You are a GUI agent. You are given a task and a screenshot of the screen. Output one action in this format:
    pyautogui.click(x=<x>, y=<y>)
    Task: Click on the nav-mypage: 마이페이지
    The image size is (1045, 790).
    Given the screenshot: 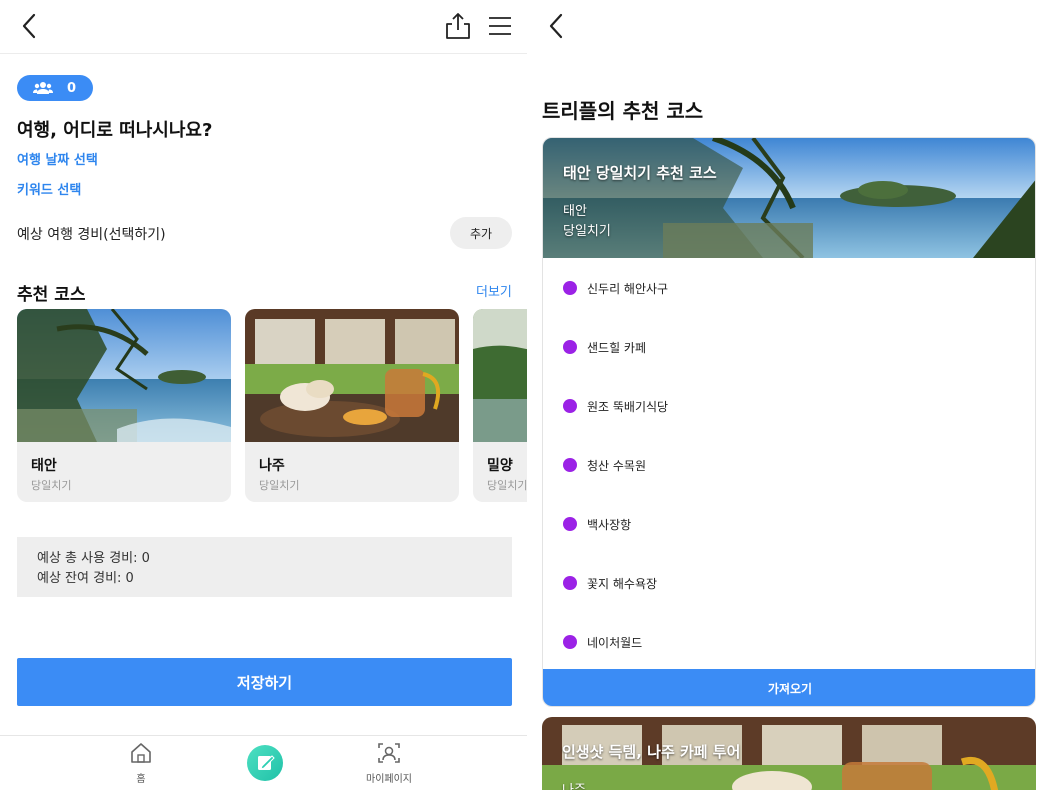 What is the action you would take?
    pyautogui.click(x=389, y=763)
    